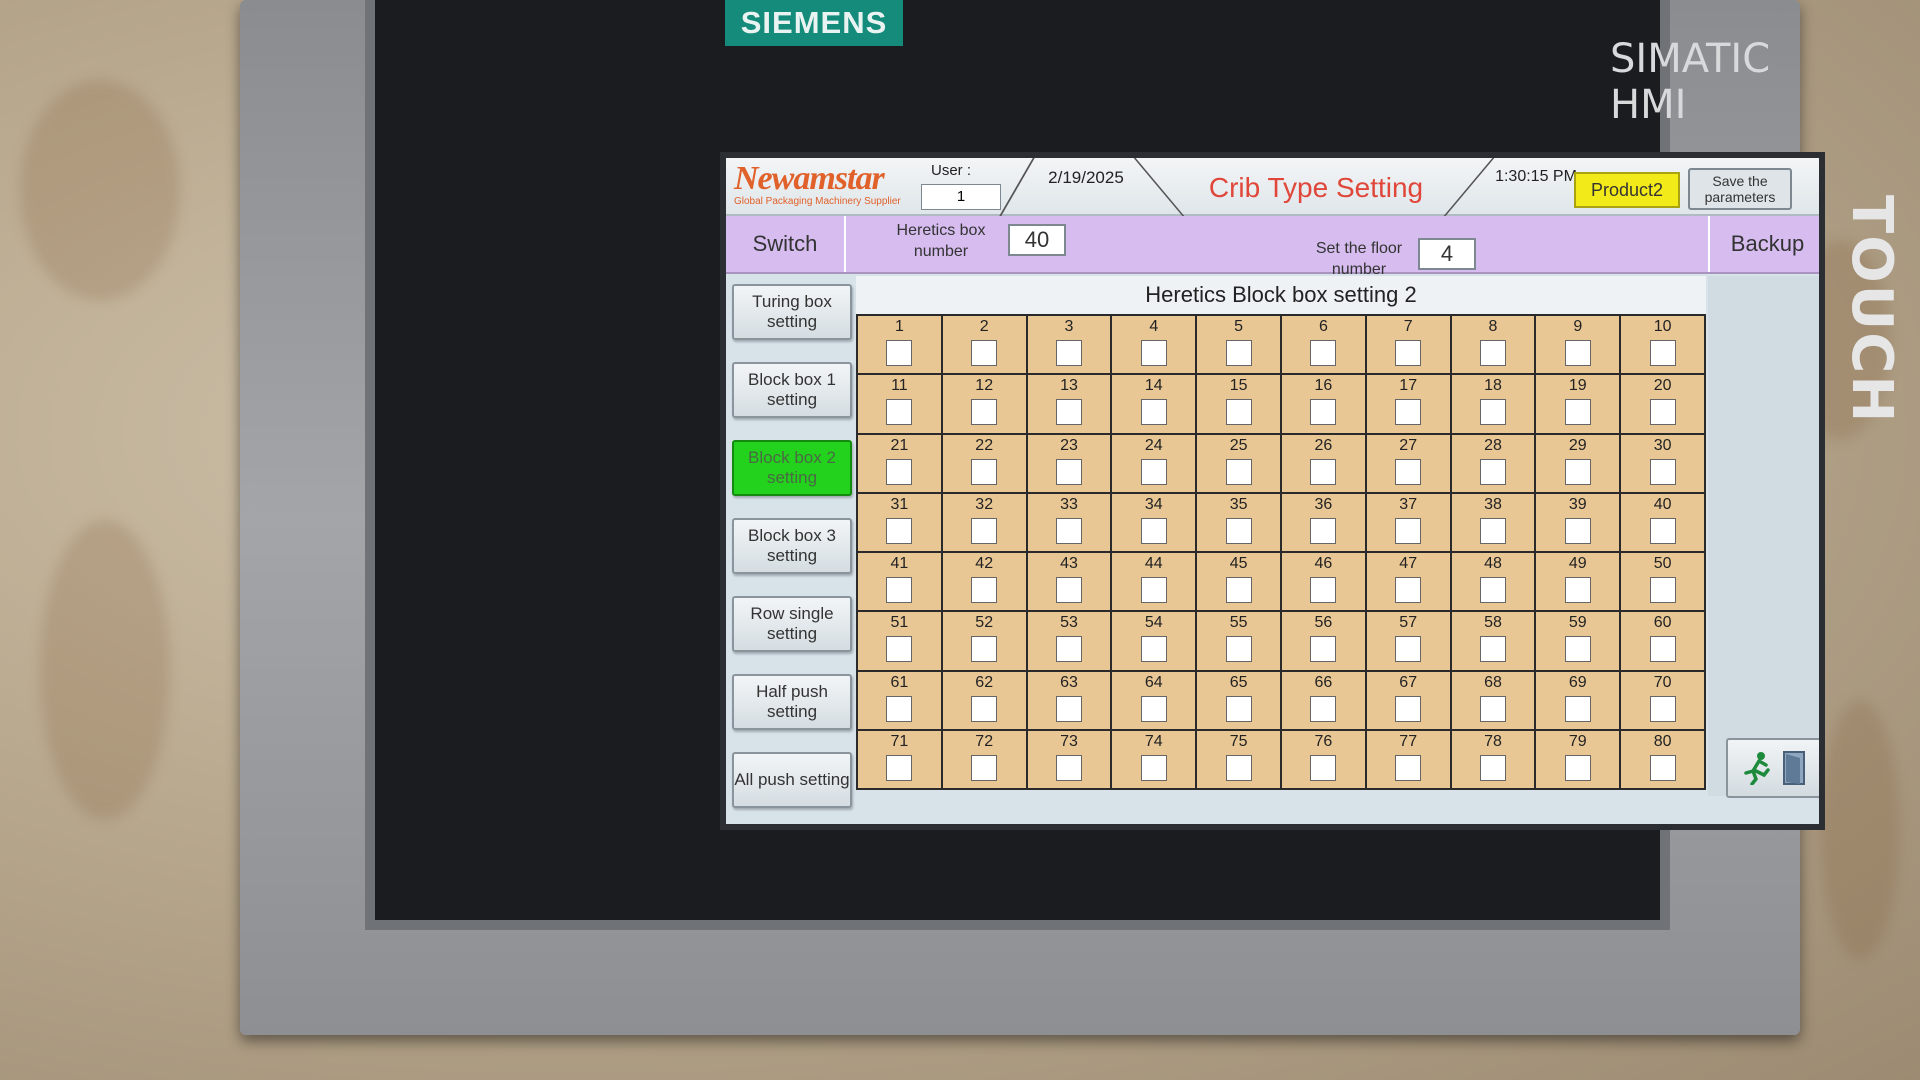 The width and height of the screenshot is (1920, 1080). I want to click on floor-number-field: 4, so click(1447, 254).